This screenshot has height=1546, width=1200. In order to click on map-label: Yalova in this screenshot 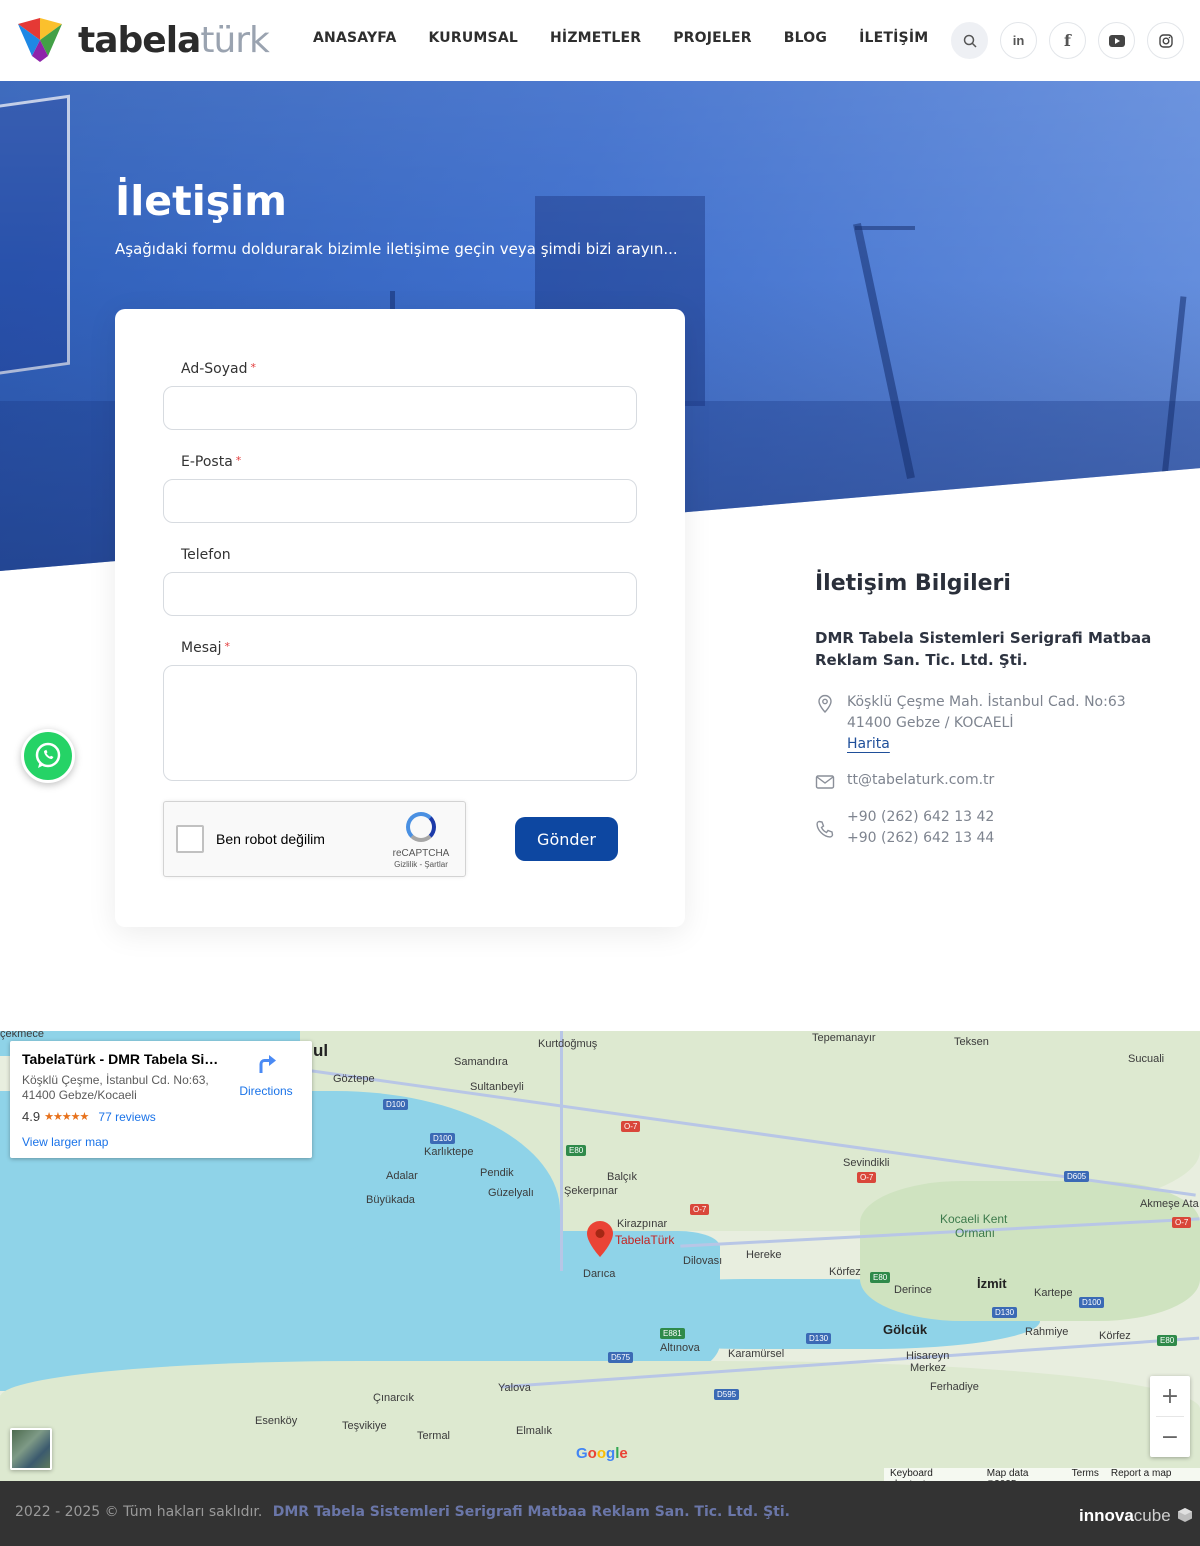, I will do `click(514, 1388)`.